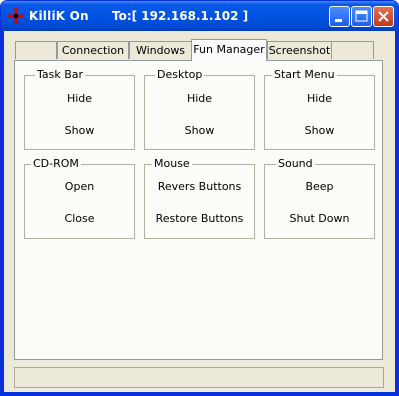 This screenshot has width=399, height=396. Describe the element at coordinates (299, 50) in the screenshot. I see `tab-screenshot: Screenshot` at that location.